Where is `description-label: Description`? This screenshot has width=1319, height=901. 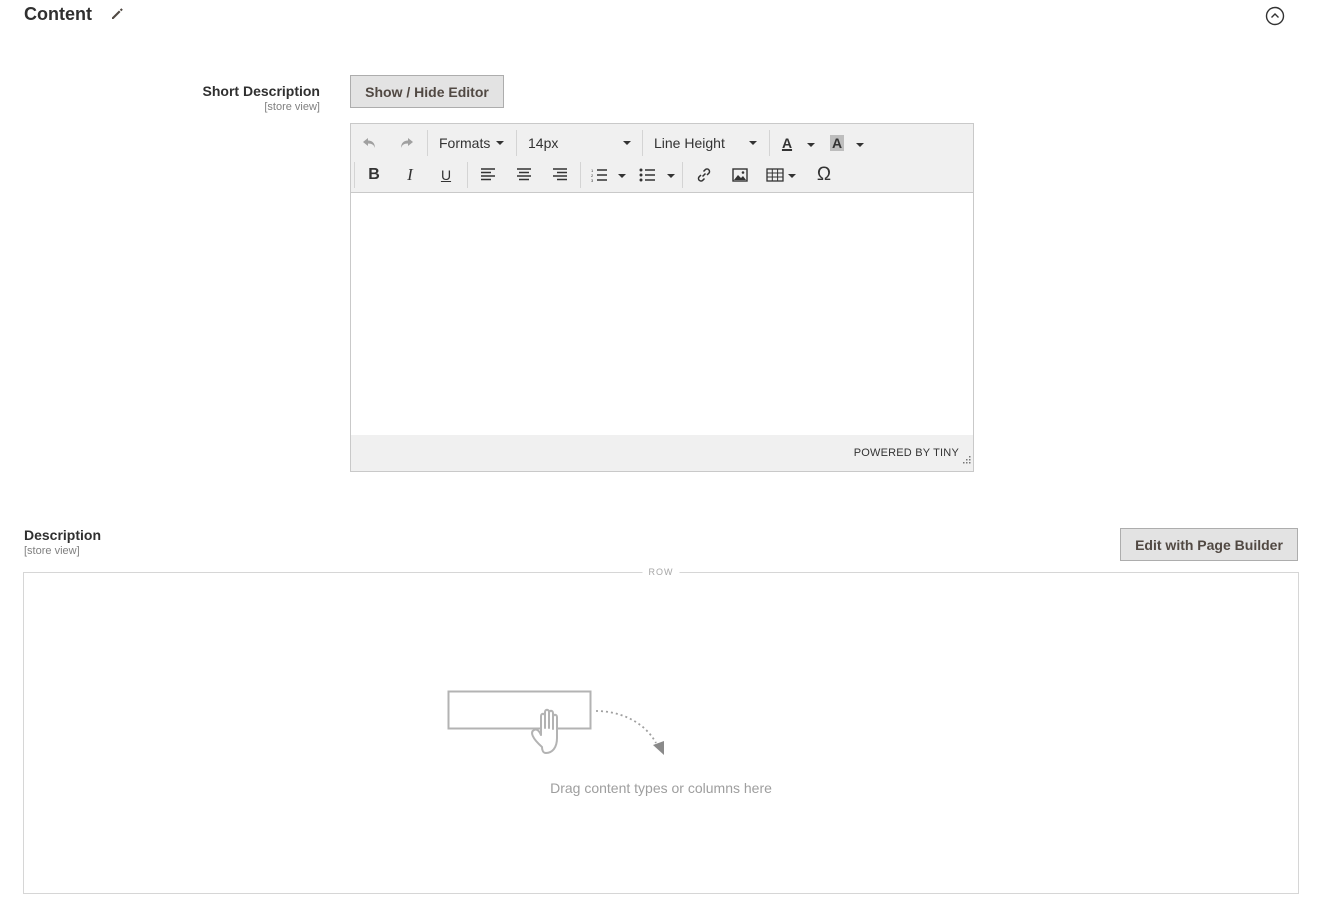 description-label: Description is located at coordinates (63, 535).